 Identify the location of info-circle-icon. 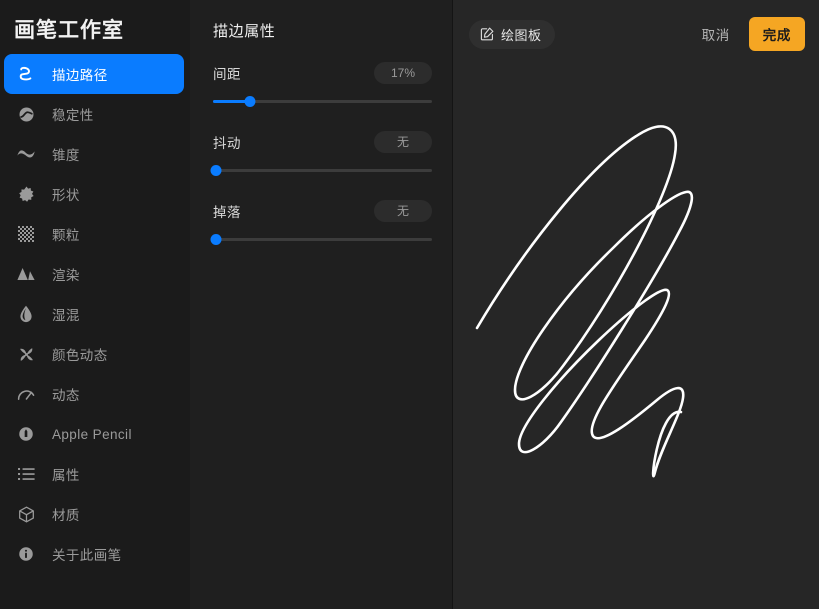
(26, 554).